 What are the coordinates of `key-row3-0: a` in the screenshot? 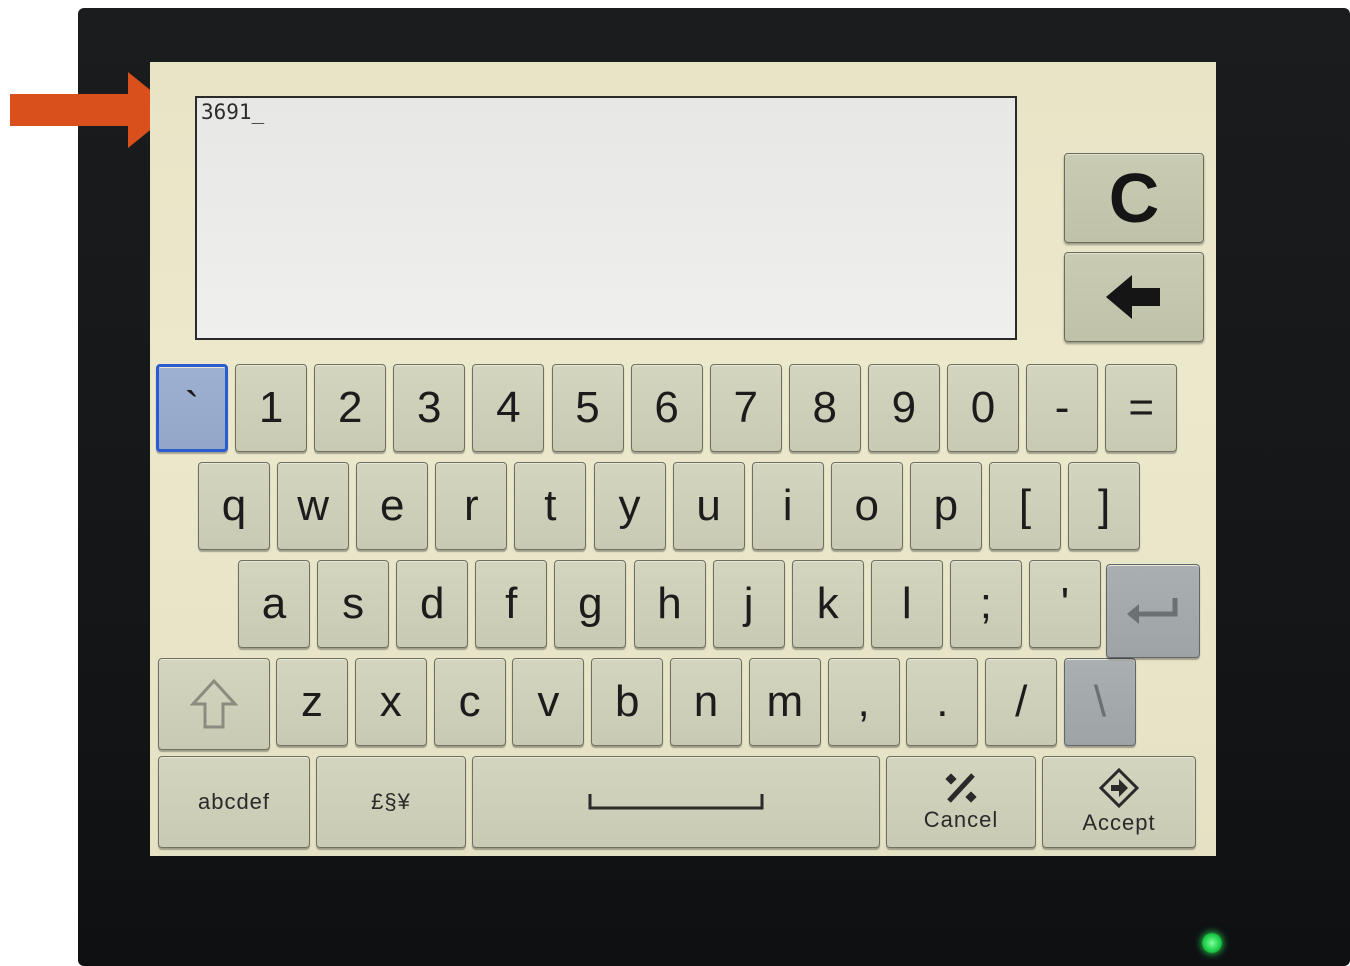 It's located at (274, 604).